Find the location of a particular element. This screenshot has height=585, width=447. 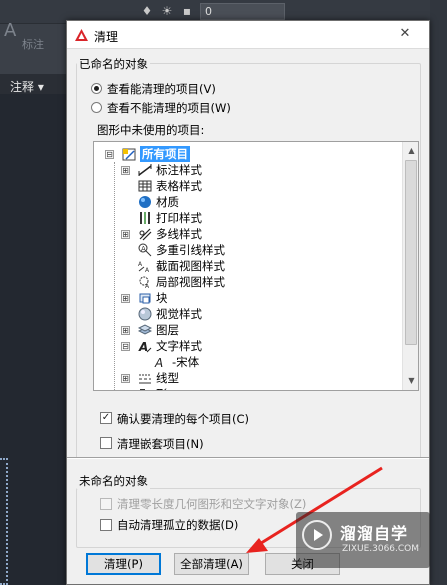

tree-item: A 文字样式 is located at coordinates (170, 346).